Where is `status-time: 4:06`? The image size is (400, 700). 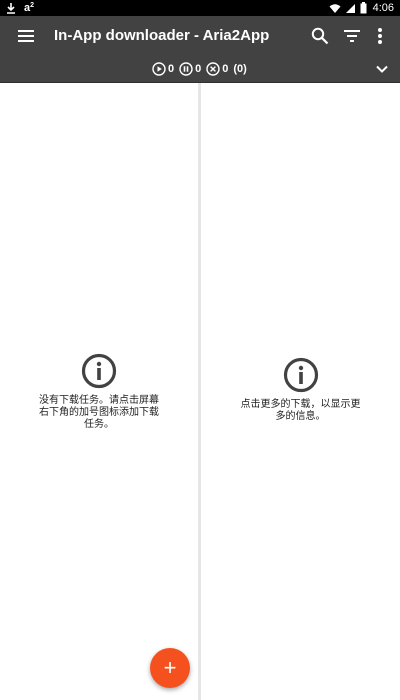 status-time: 4:06 is located at coordinates (383, 8).